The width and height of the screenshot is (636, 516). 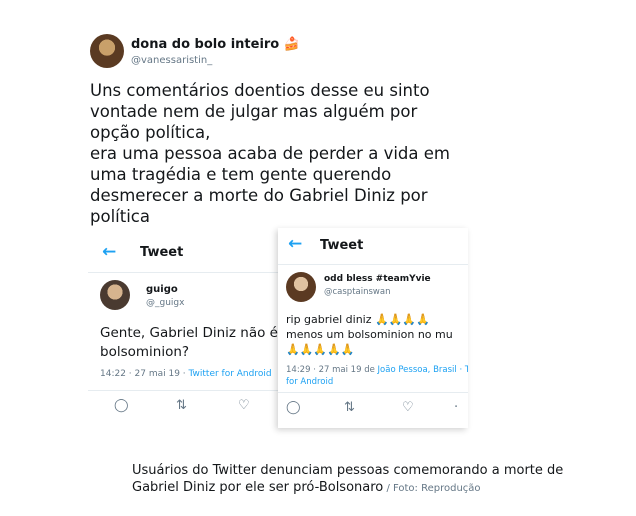 What do you see at coordinates (189, 342) in the screenshot?
I see `screenshot-tweet-text: Gente, Gabriel Diniz não é bolsominion?` at bounding box center [189, 342].